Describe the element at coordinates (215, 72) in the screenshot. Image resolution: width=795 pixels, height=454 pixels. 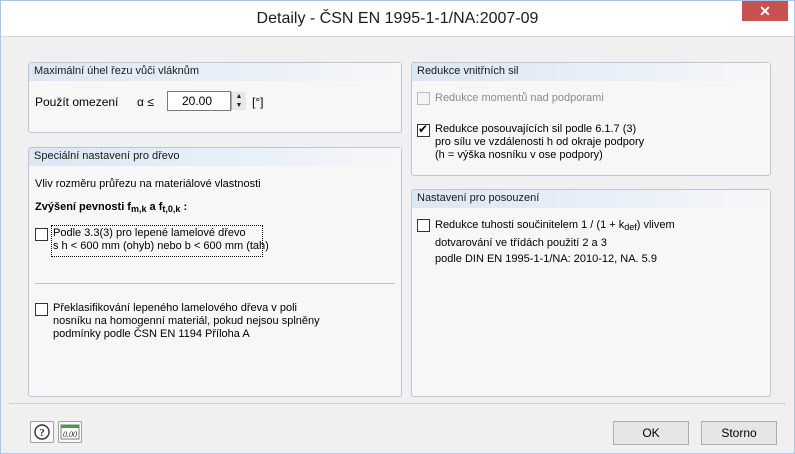
I see `angle-group-header: Maximální úhel řezu vůči vláknům` at that location.